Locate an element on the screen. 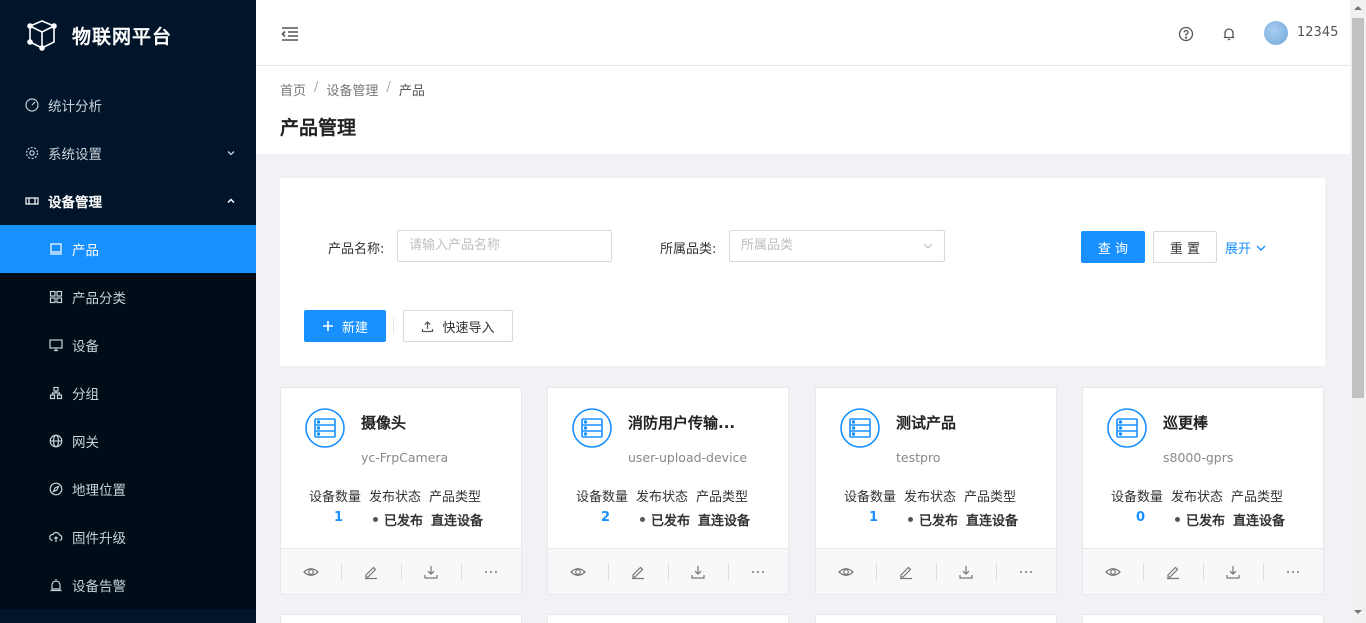 Image resolution: width=1366 pixels, height=623 pixels. sidebar-item-label: 统计分析 is located at coordinates (75, 107).